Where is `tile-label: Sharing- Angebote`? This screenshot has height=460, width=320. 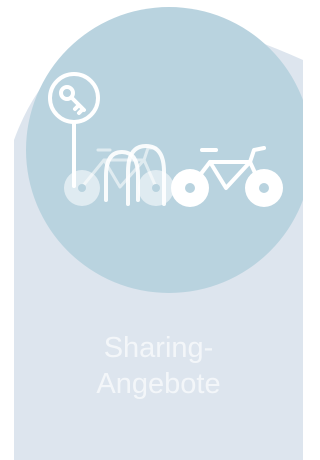 tile-label: Sharing- Angebote is located at coordinates (158, 366).